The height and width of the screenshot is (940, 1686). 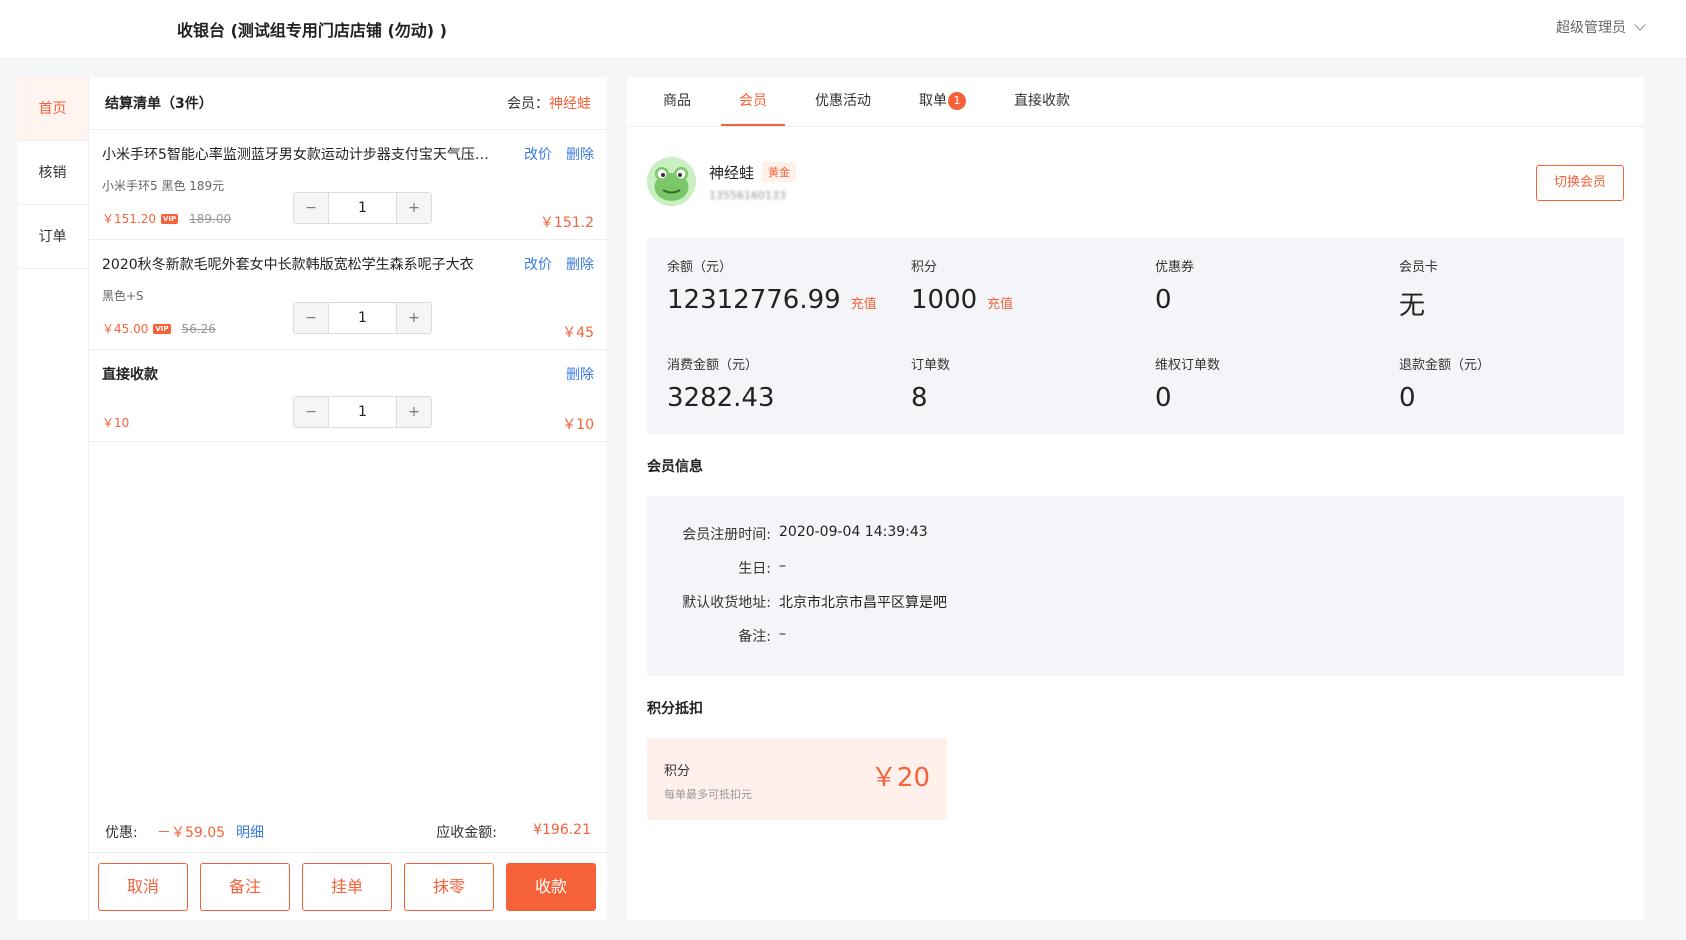 I want to click on discount-label: 优惠:, so click(x=121, y=833).